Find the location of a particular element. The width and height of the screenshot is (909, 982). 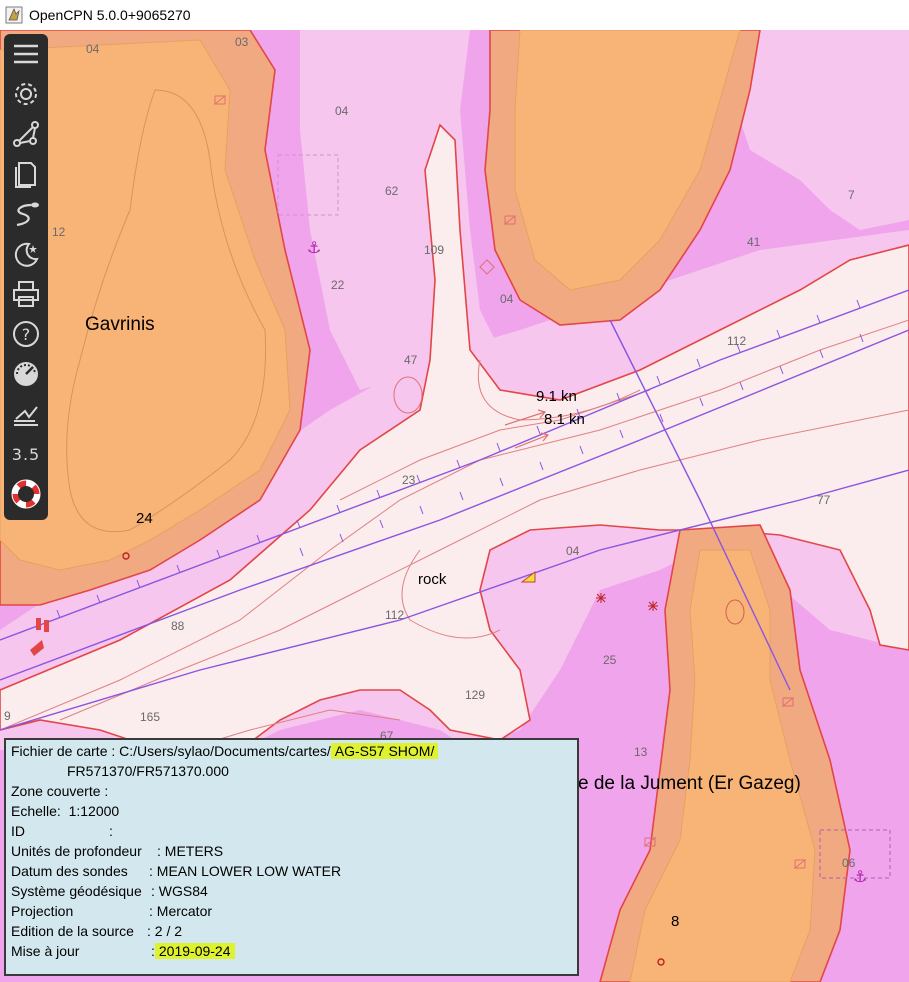

info-row-zone: Zone couverte : is located at coordinates (59, 791).